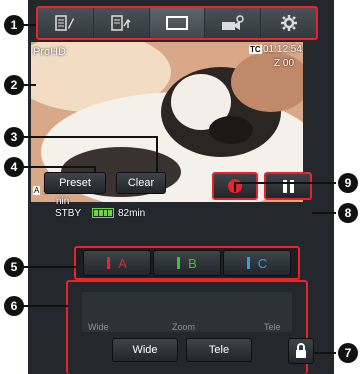  Describe the element at coordinates (286, 183) in the screenshot. I see `callout-9-line-h` at that location.